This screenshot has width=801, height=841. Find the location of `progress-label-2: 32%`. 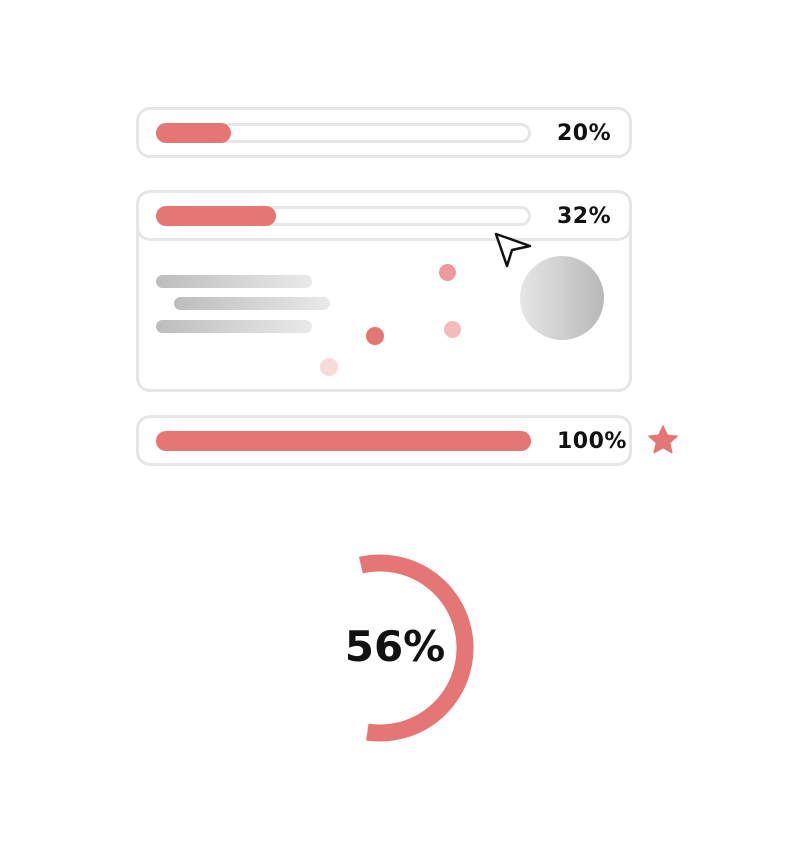

progress-label-2: 32% is located at coordinates (584, 216).